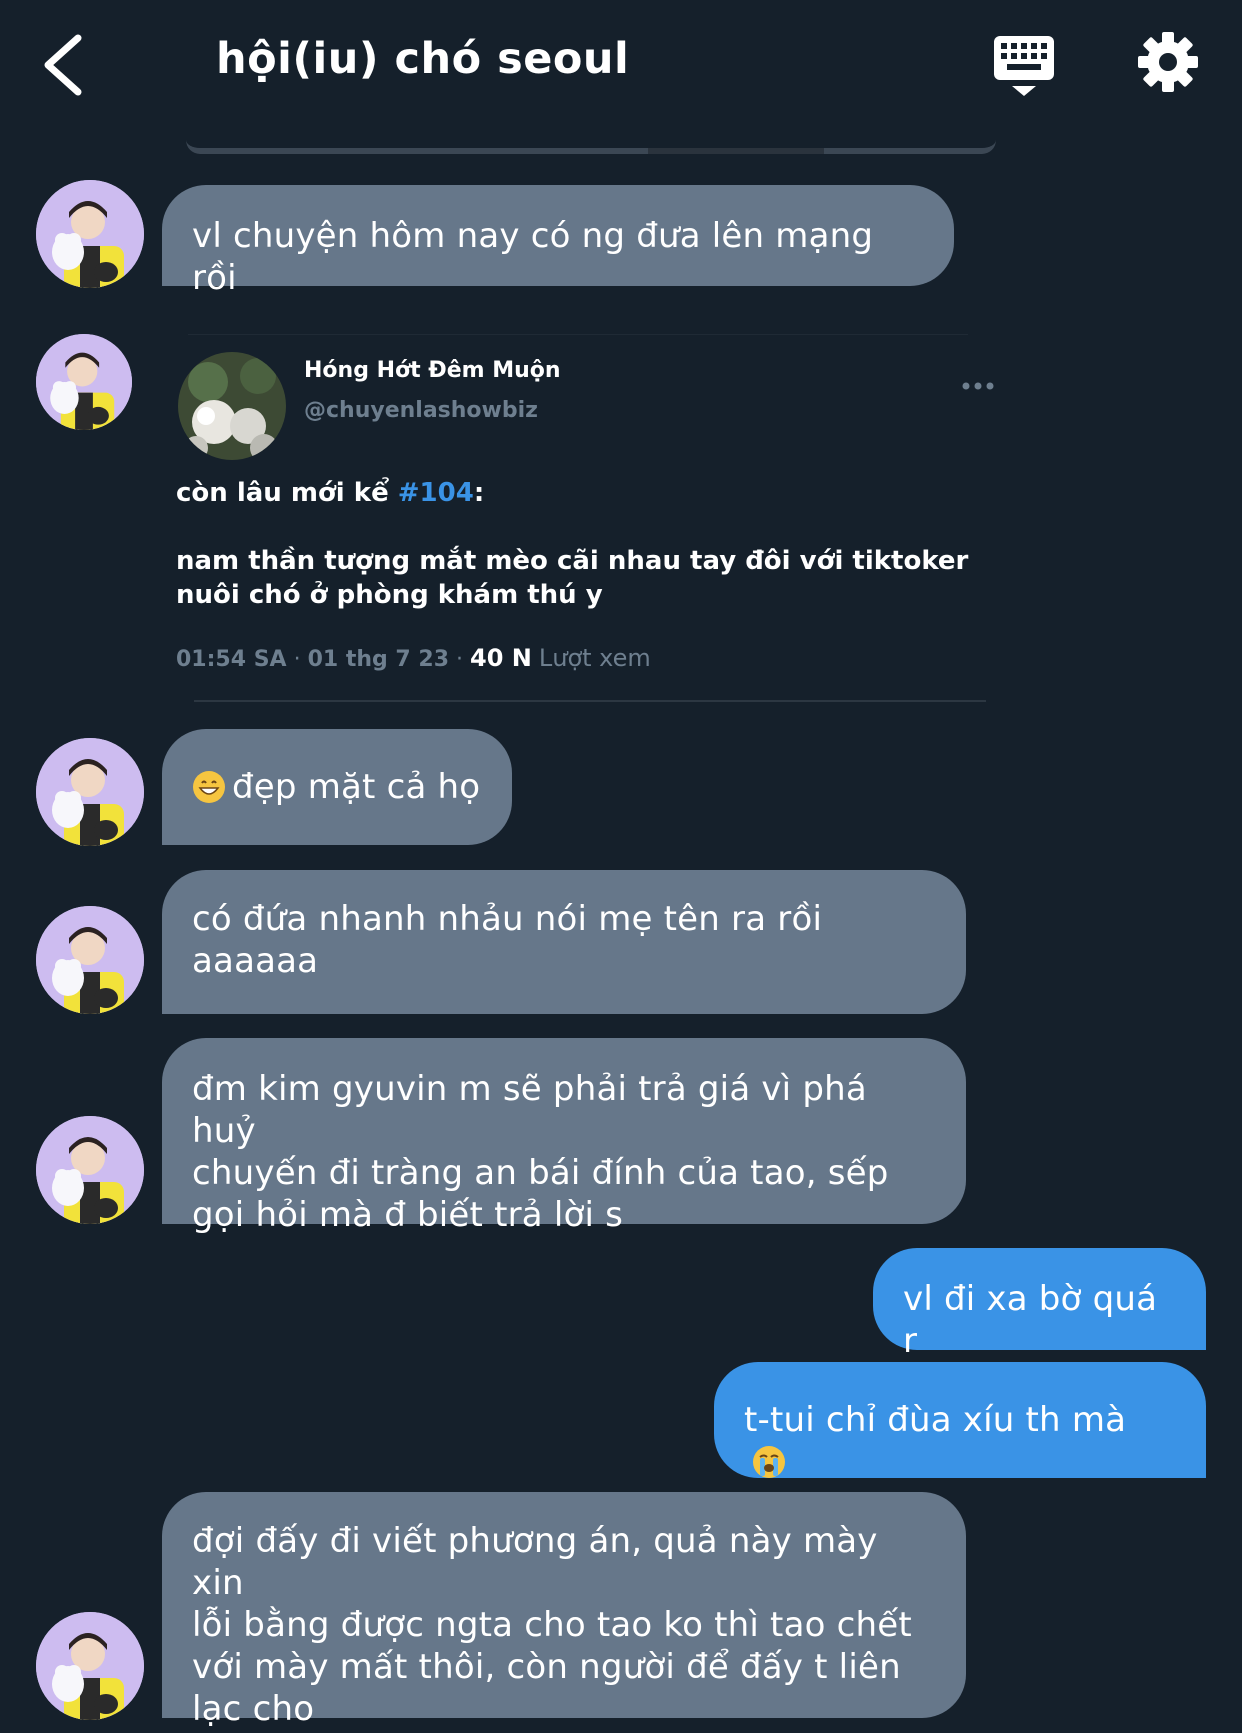  I want to click on keyboard-button, so click(1025, 66).